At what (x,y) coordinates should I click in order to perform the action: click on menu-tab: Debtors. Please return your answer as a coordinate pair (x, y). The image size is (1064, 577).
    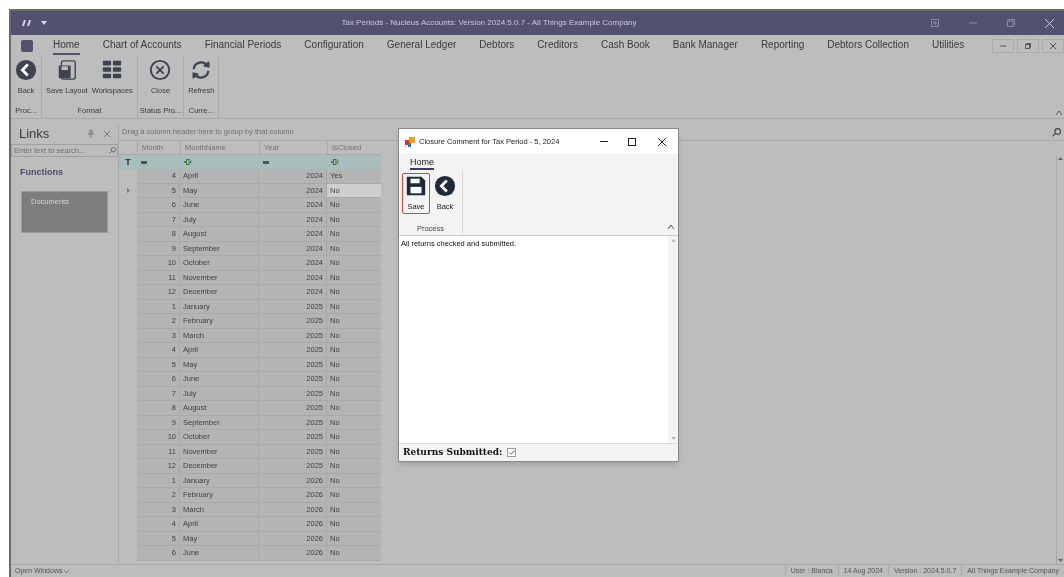
    Looking at the image, I should click on (497, 46).